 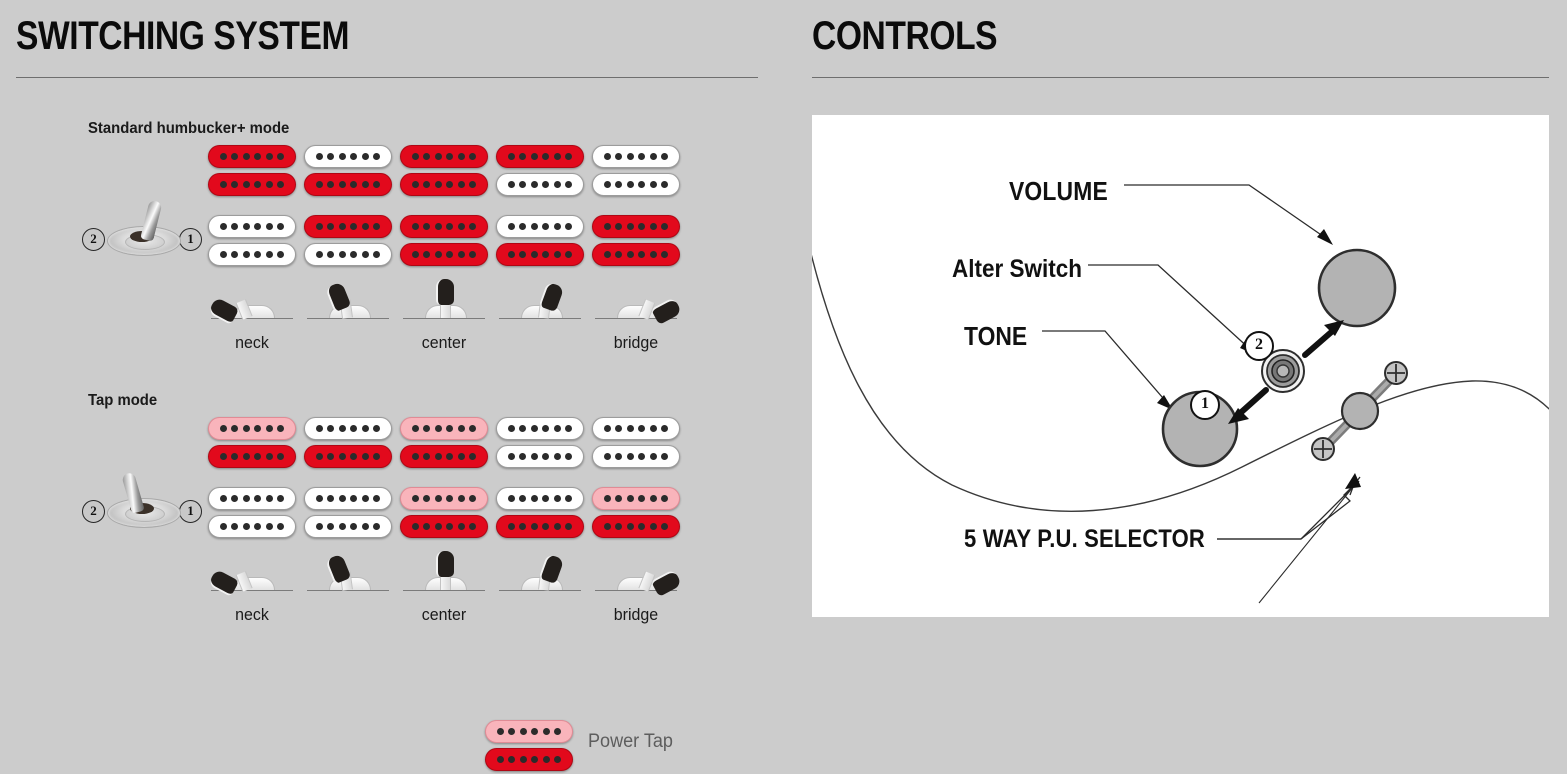 I want to click on neck-pickup-standard-pos5, so click(x=636, y=172).